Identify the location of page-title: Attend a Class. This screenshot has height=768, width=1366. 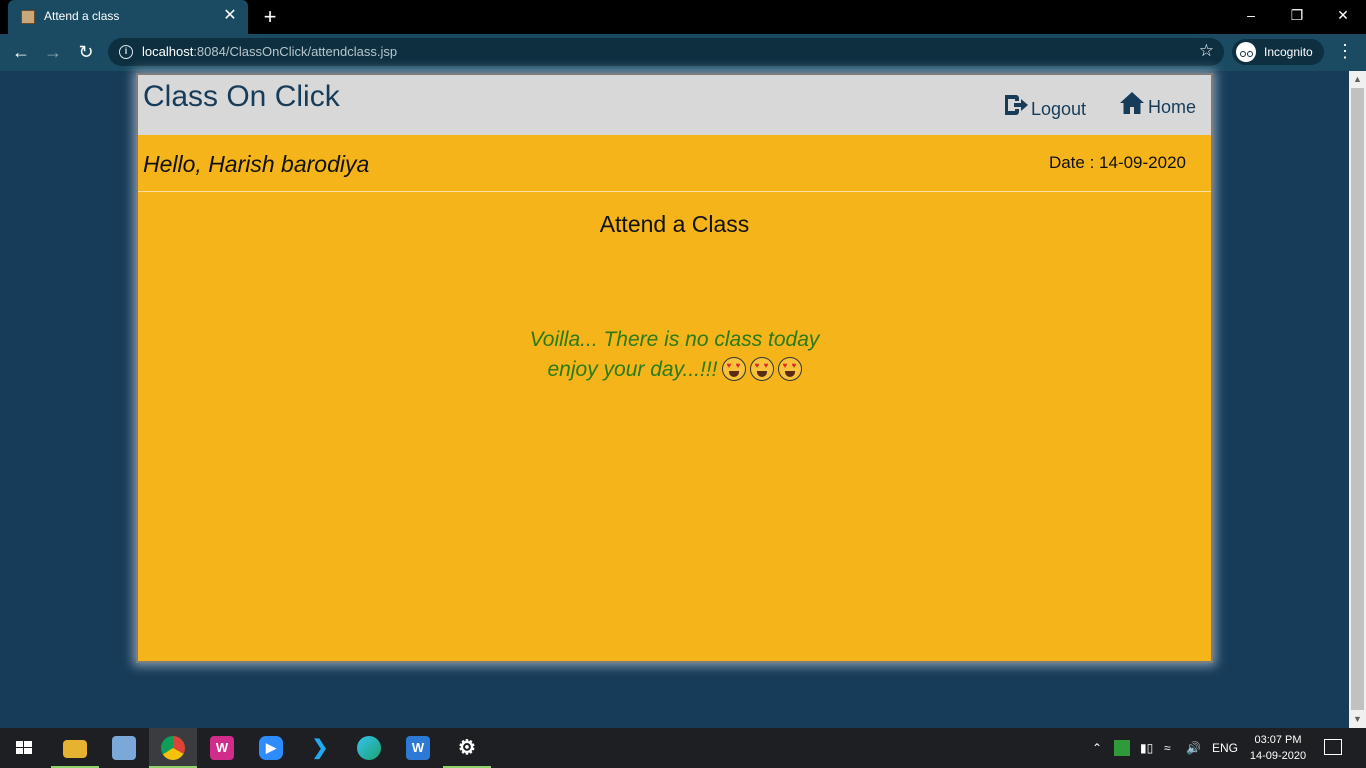
(674, 224).